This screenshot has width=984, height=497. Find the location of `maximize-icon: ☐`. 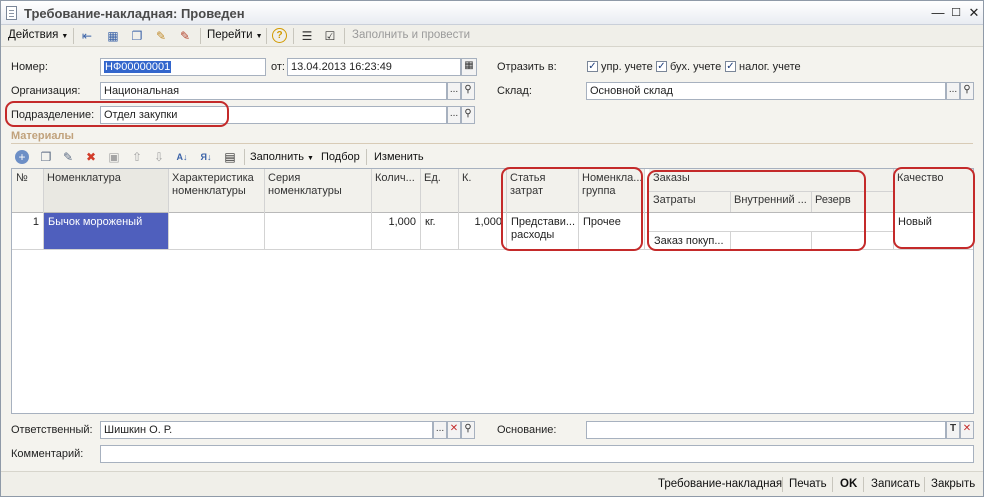

maximize-icon: ☐ is located at coordinates (956, 13).